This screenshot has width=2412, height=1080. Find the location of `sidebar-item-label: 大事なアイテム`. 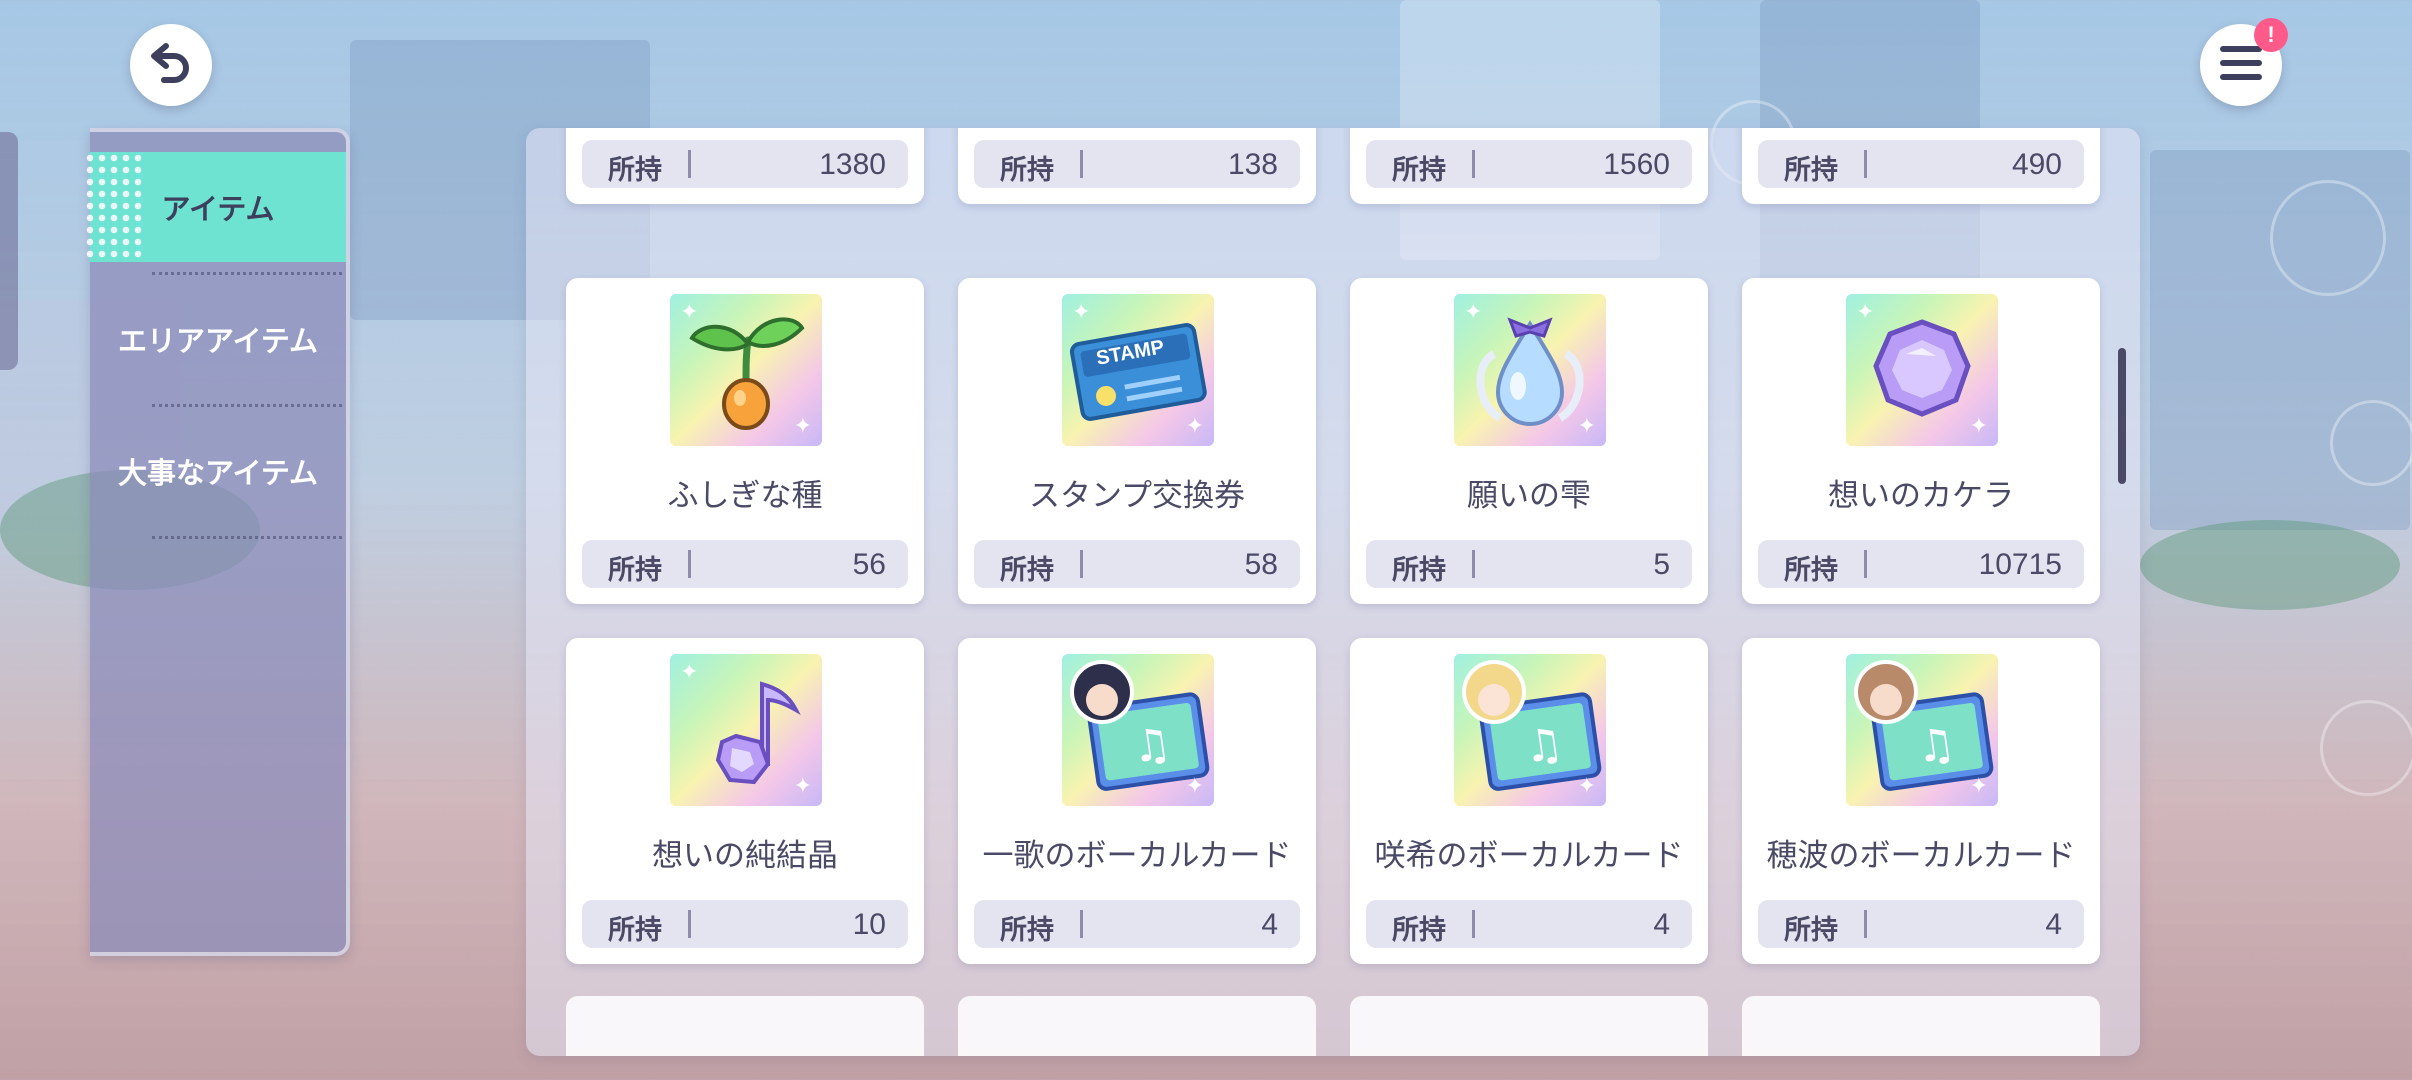

sidebar-item-label: 大事なアイテム is located at coordinates (218, 473).